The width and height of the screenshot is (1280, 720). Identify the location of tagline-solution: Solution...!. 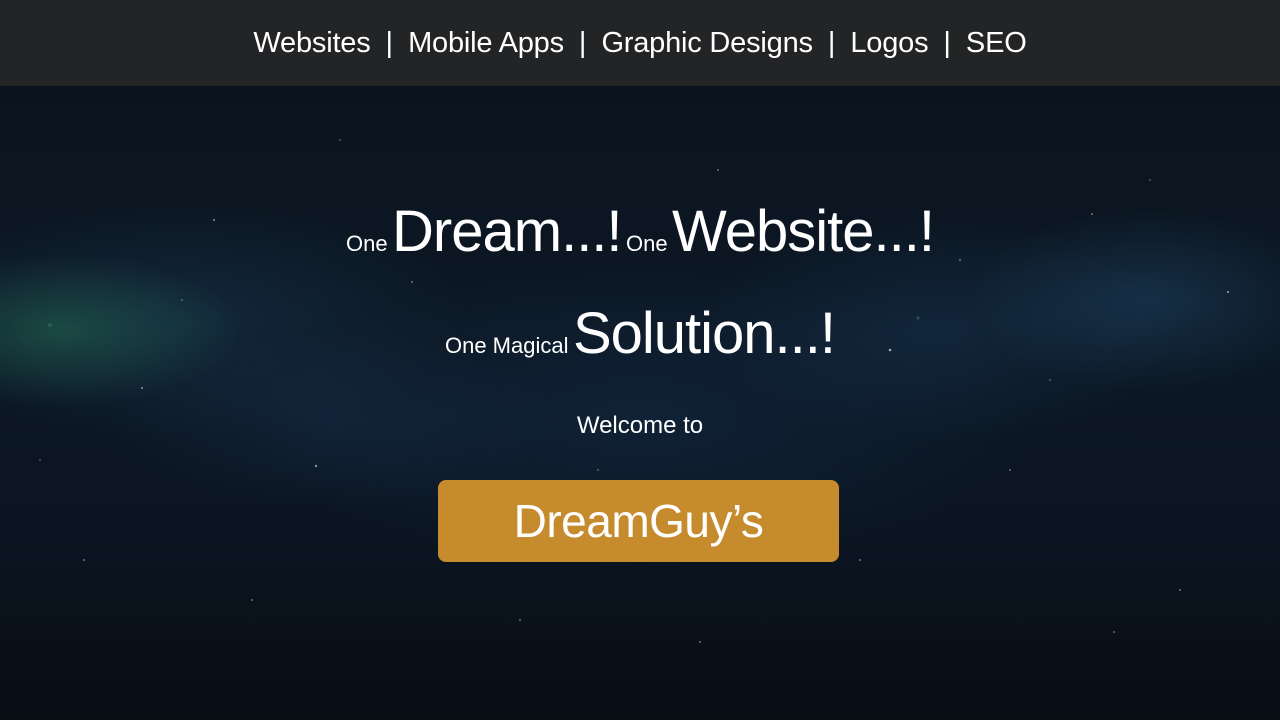
(704, 333).